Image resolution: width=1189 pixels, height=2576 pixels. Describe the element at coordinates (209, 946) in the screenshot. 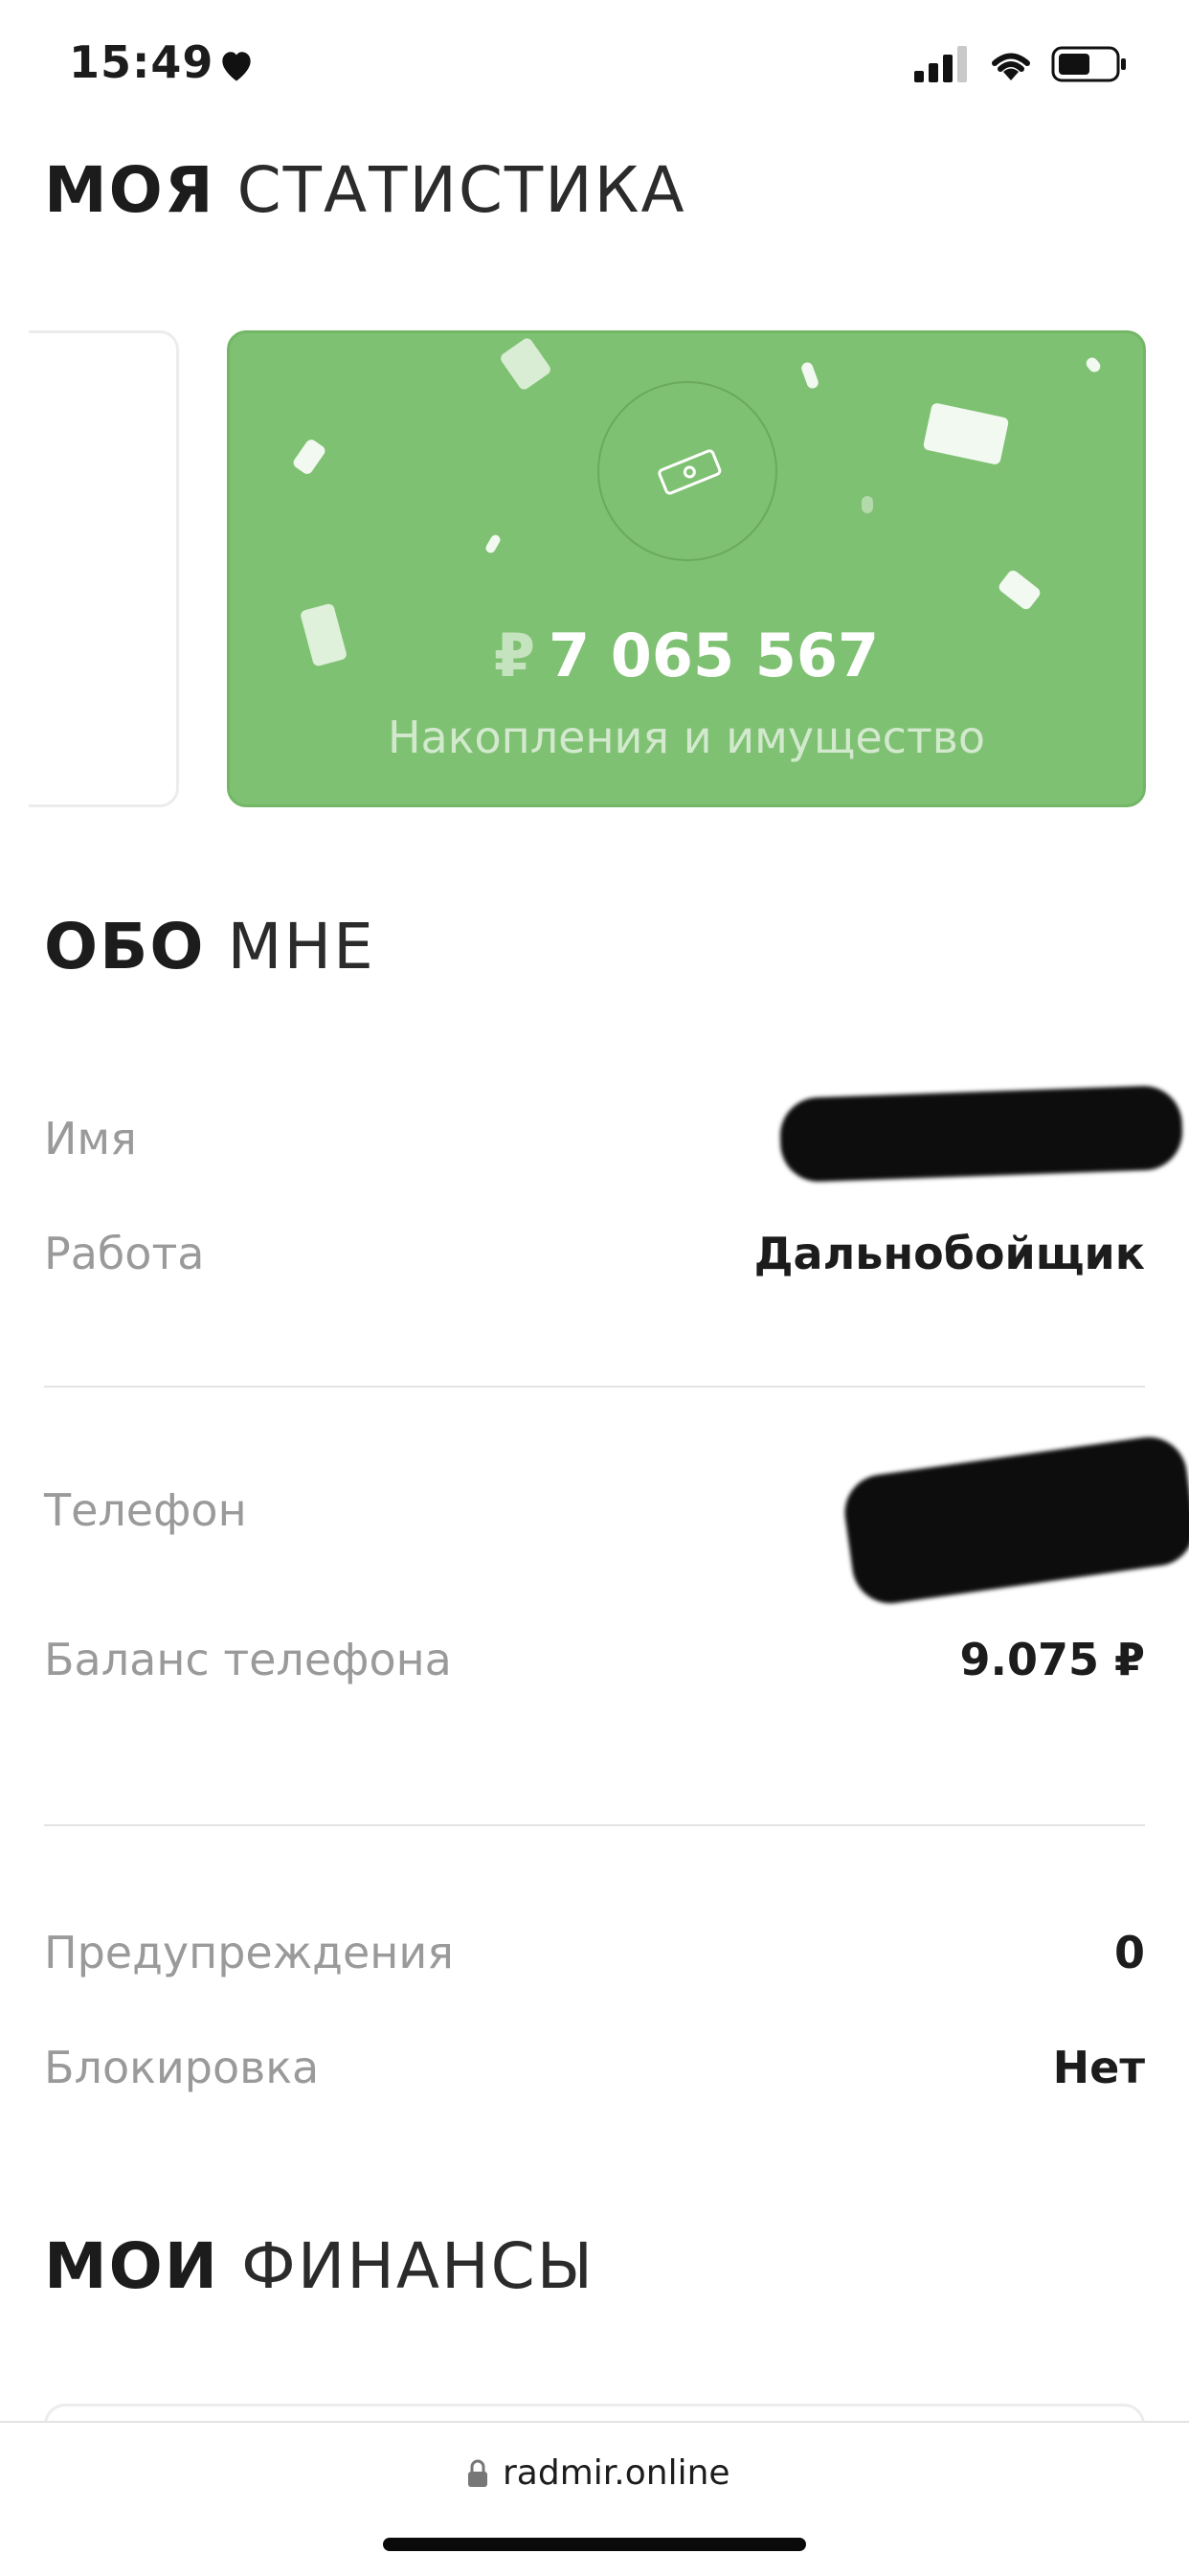

I see `section-title-about: ОБО МНЕ` at that location.